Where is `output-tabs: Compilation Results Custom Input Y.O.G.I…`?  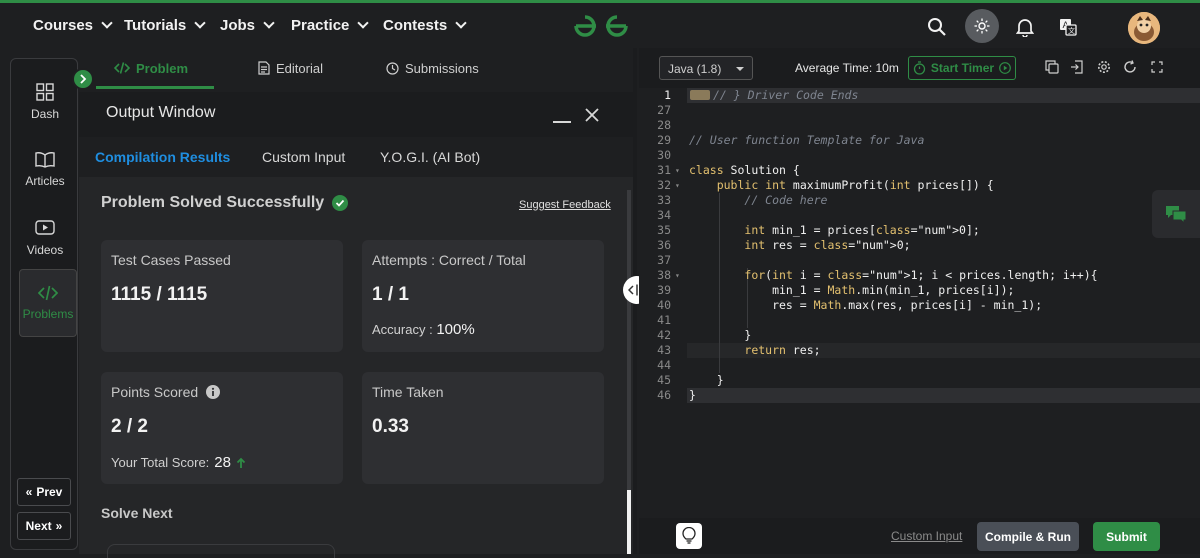
output-tabs: Compilation Results Custom Input Y.O.G.I… is located at coordinates (356, 157).